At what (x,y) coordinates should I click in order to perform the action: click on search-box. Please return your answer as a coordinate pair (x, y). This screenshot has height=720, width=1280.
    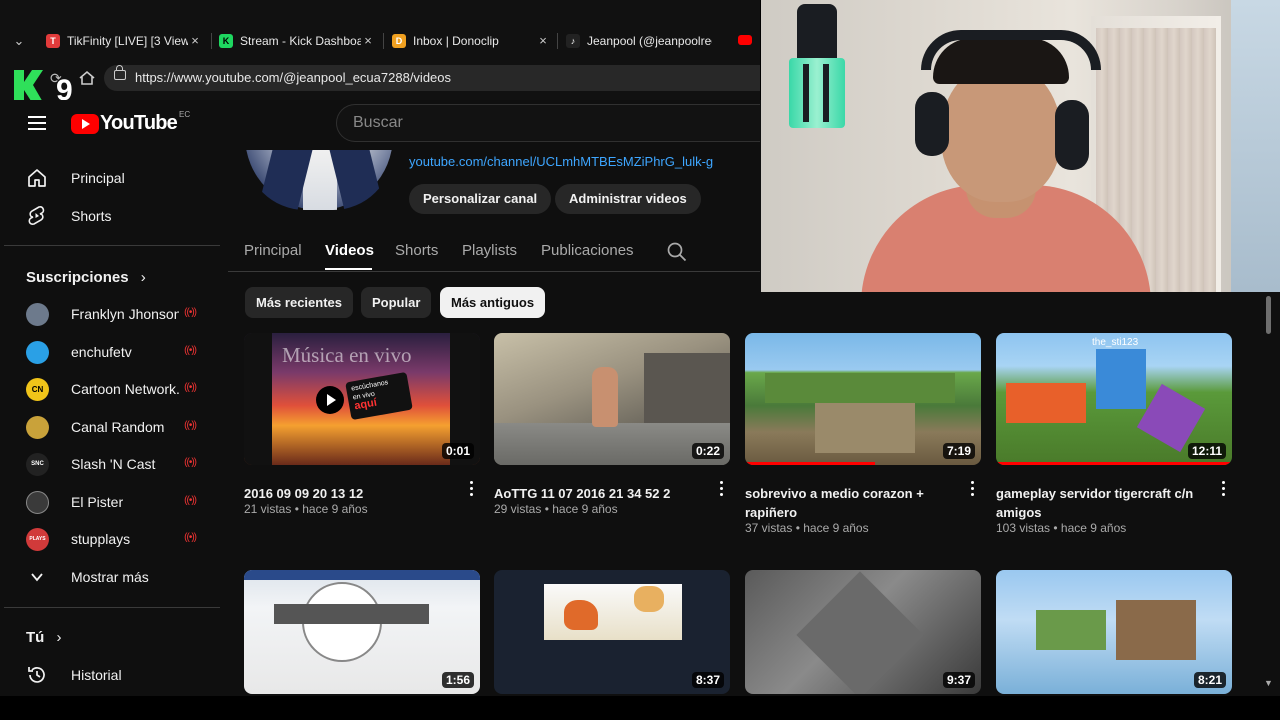
    Looking at the image, I should click on (548, 123).